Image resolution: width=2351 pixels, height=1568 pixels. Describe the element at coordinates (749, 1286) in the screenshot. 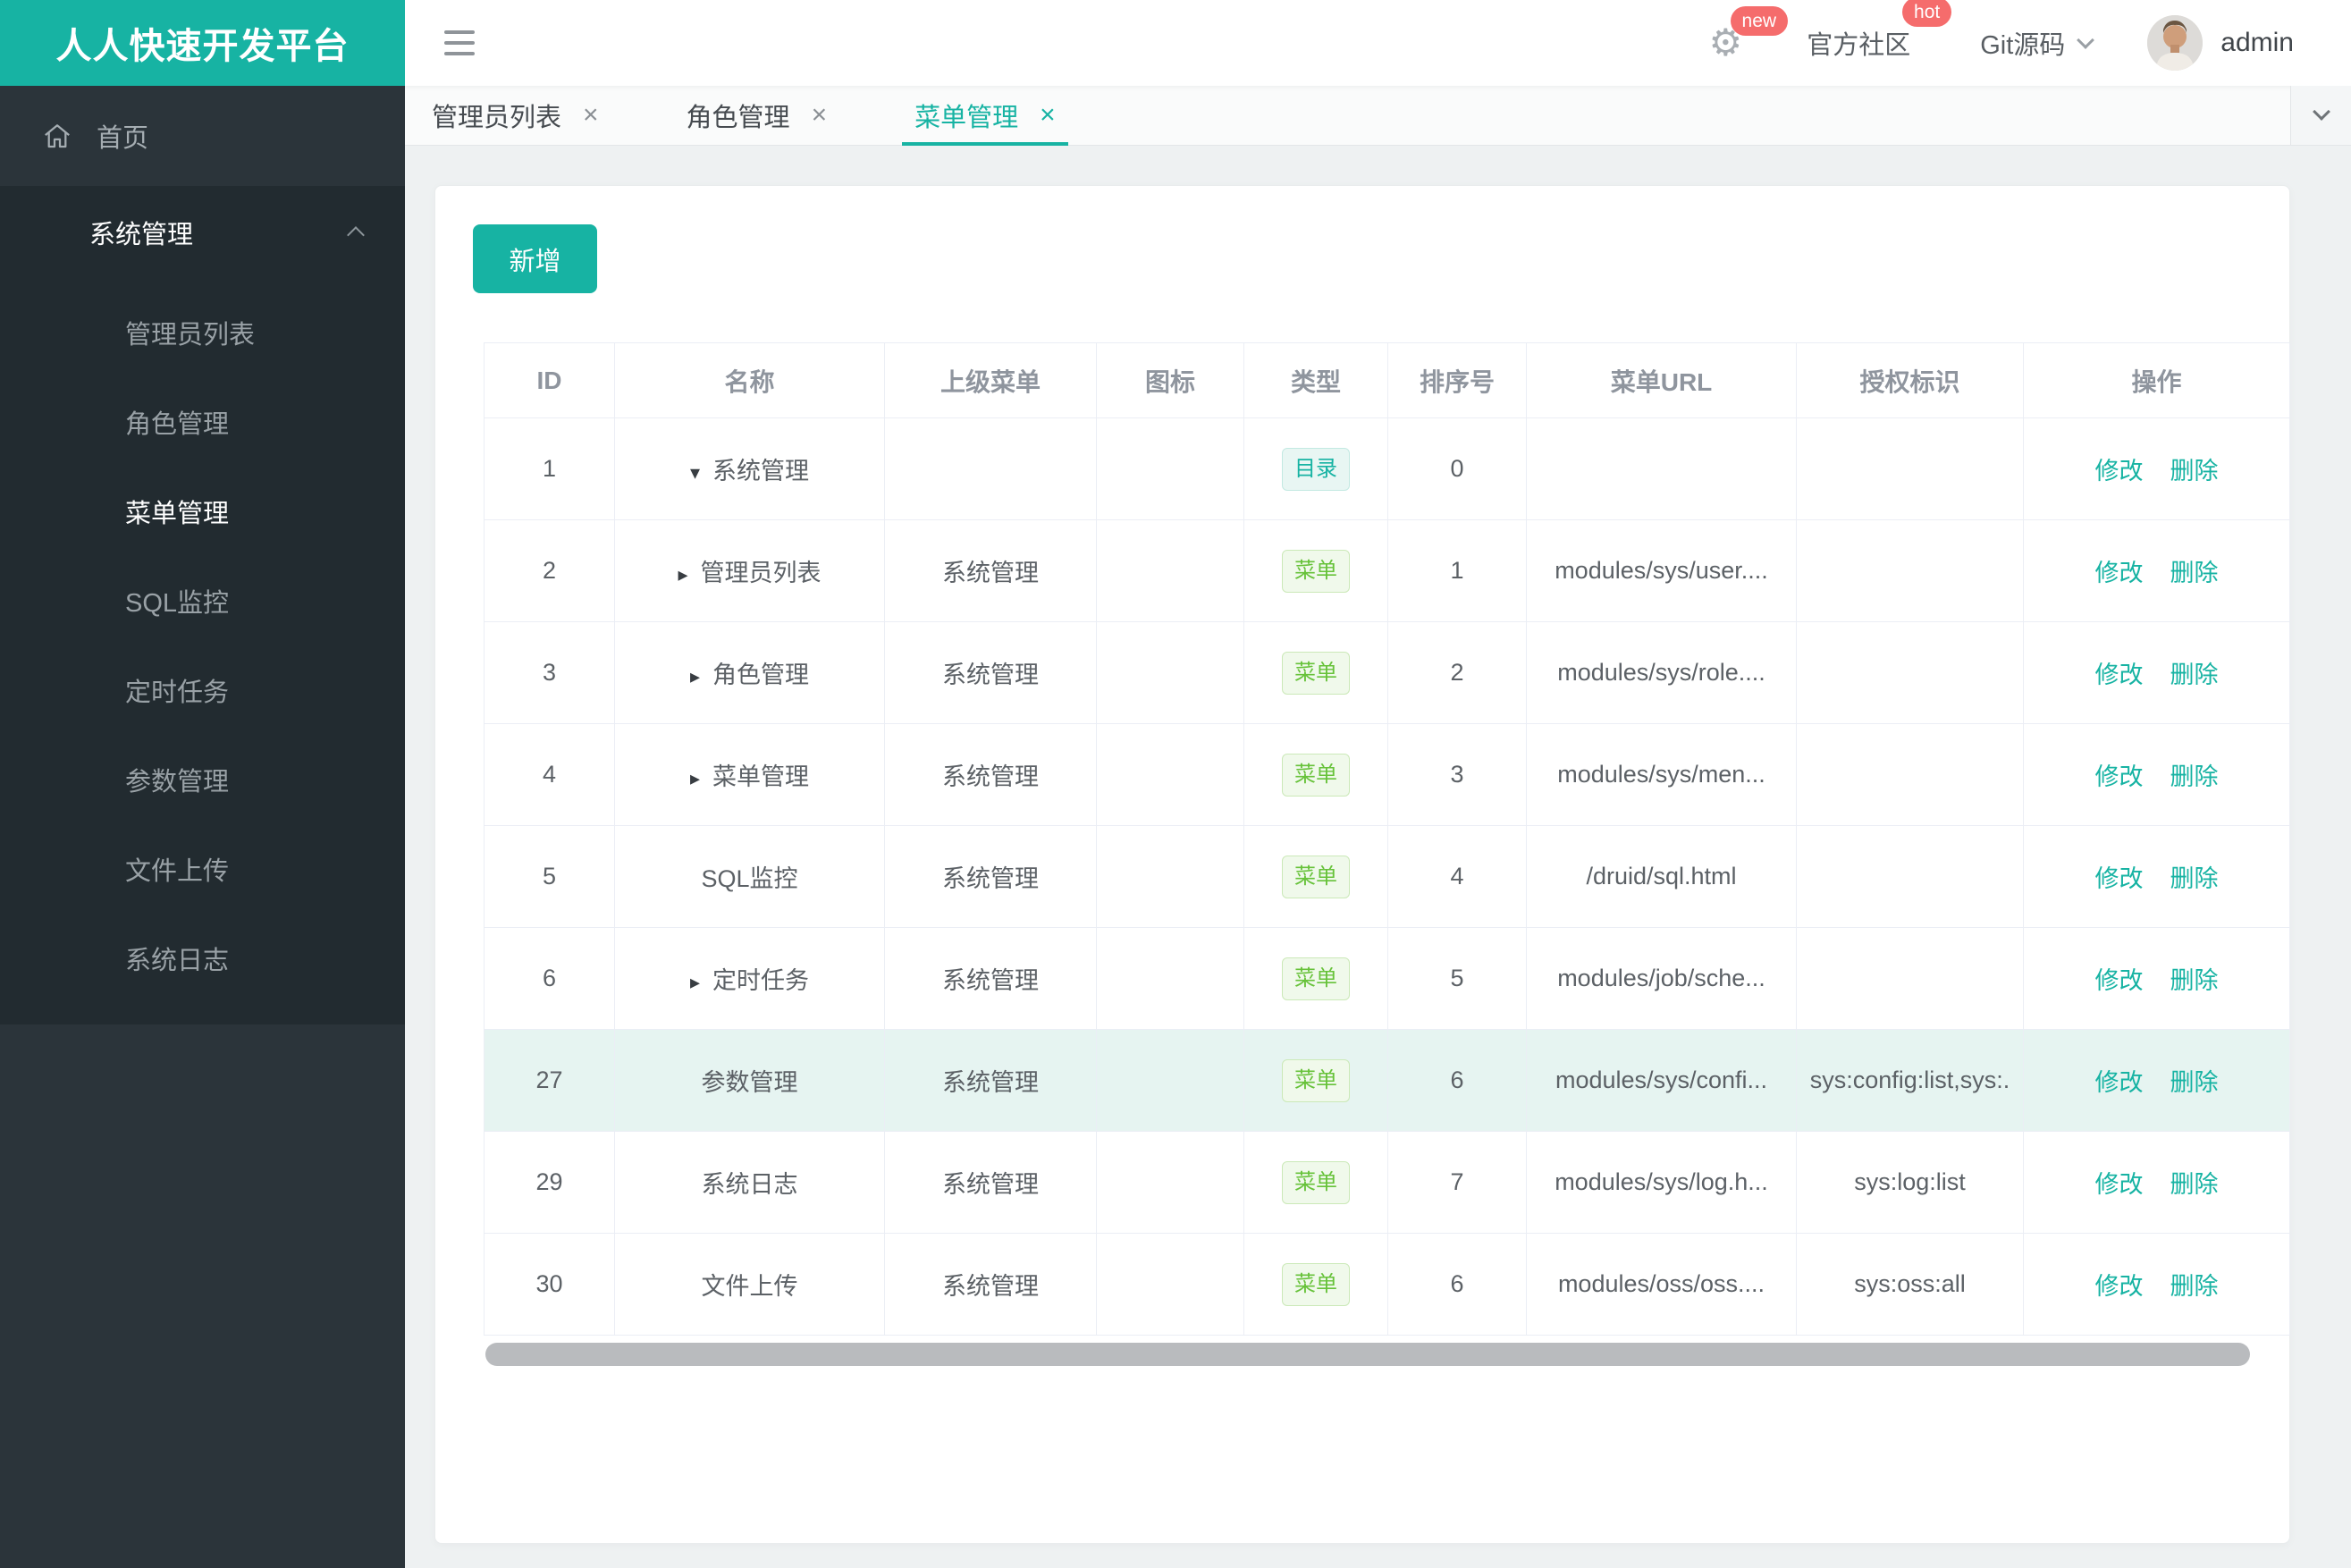

I see `menu-name: 文件上传` at that location.